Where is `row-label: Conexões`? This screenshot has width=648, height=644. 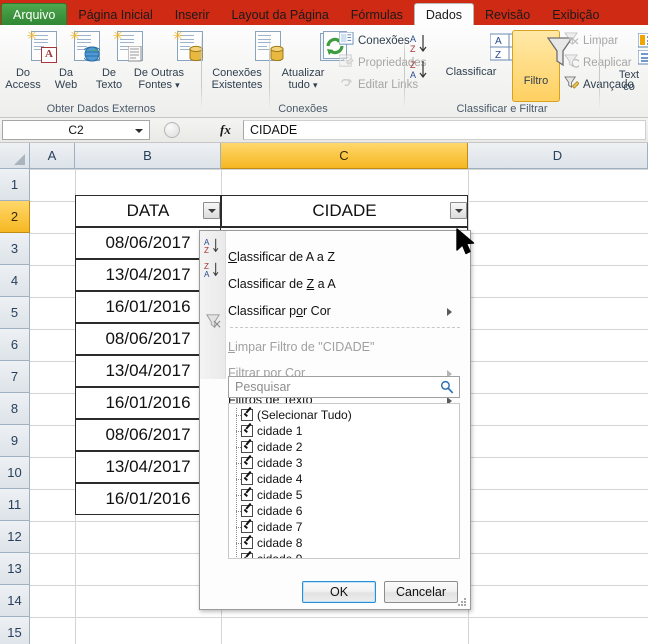 row-label: Conexões is located at coordinates (384, 40).